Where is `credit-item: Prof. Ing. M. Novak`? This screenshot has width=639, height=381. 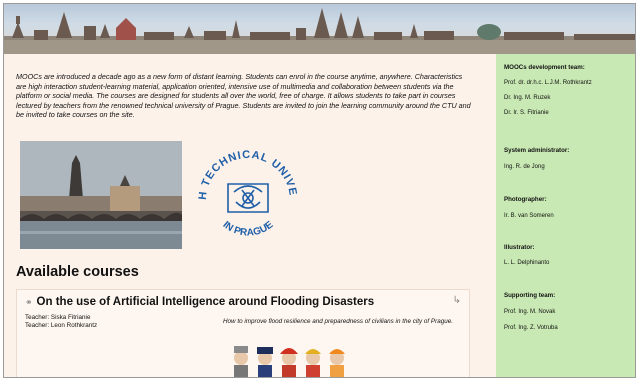 credit-item: Prof. Ing. M. Novak is located at coordinates (530, 312).